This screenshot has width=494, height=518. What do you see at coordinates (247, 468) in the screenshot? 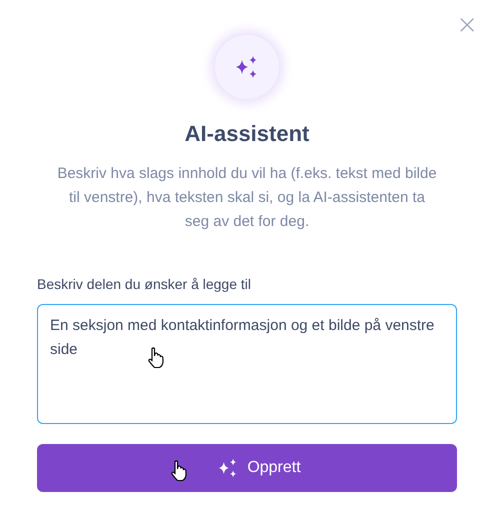
I see `create-button: Opprett` at bounding box center [247, 468].